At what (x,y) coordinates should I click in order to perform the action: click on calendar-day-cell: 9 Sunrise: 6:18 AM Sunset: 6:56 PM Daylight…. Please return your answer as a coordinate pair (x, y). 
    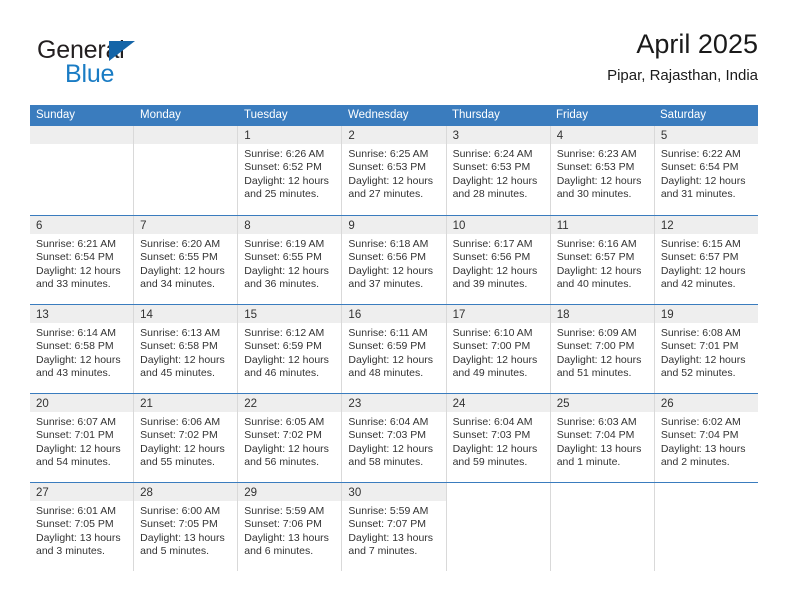
    Looking at the image, I should click on (393, 260).